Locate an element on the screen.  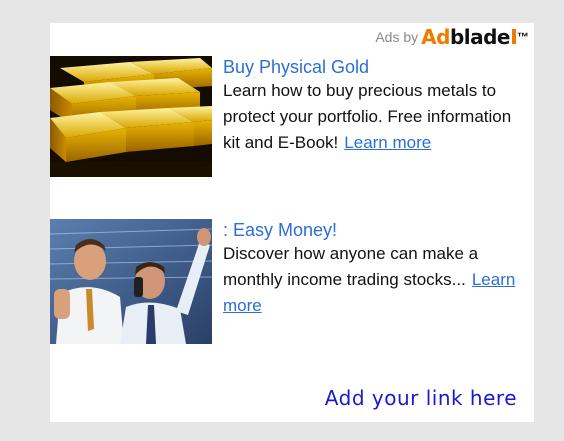
stock-traders-image is located at coordinates (131, 281).